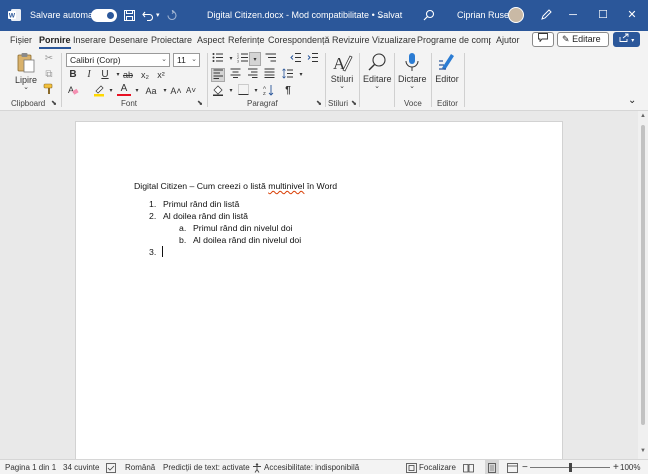 The image size is (648, 474). What do you see at coordinates (269, 75) in the screenshot?
I see `justify-icon` at bounding box center [269, 75].